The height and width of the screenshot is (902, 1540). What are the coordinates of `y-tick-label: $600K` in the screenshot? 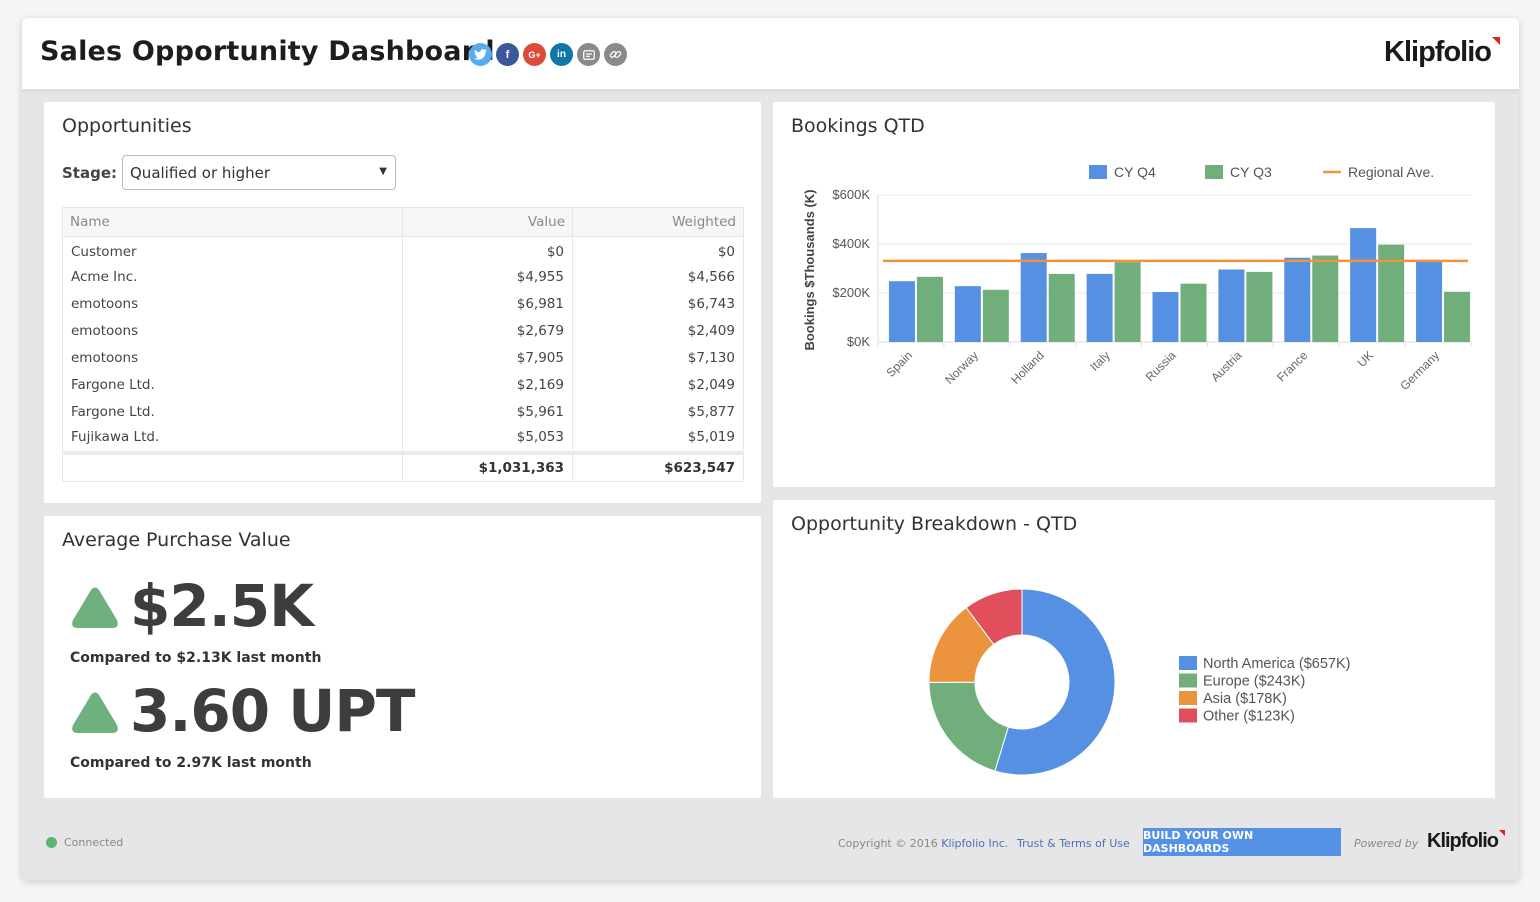 It's located at (851, 194).